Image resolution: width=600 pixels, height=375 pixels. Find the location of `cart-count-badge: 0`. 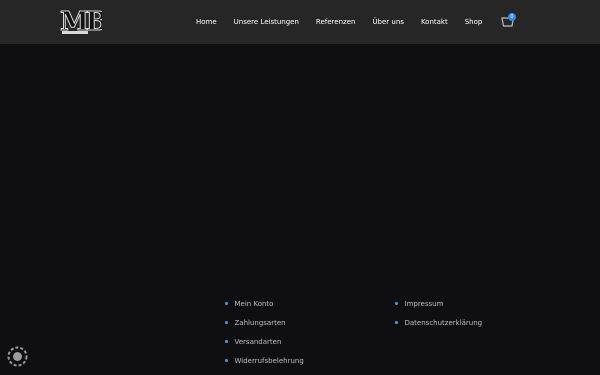

cart-count-badge: 0 is located at coordinates (512, 17).